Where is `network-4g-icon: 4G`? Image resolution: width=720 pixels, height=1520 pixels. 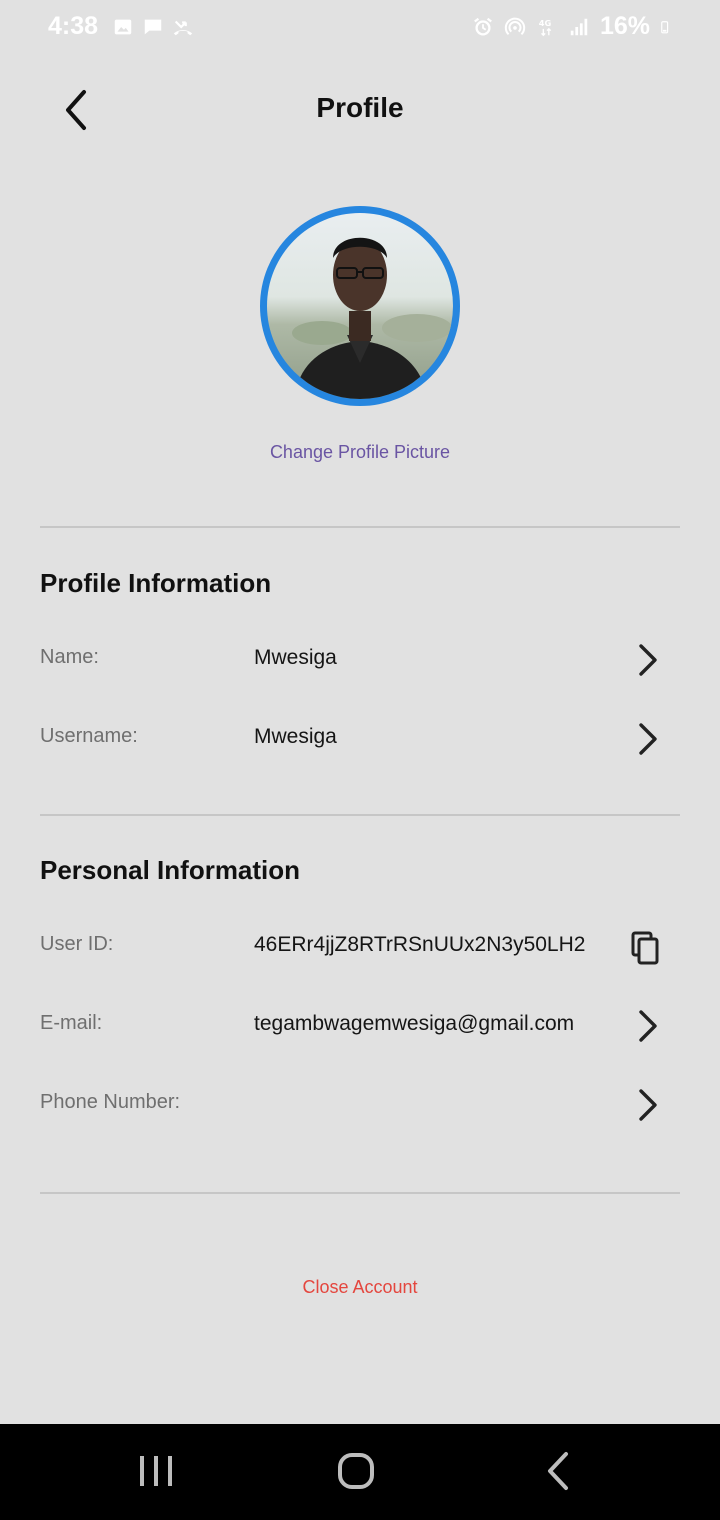 network-4g-icon: 4G is located at coordinates (545, 27).